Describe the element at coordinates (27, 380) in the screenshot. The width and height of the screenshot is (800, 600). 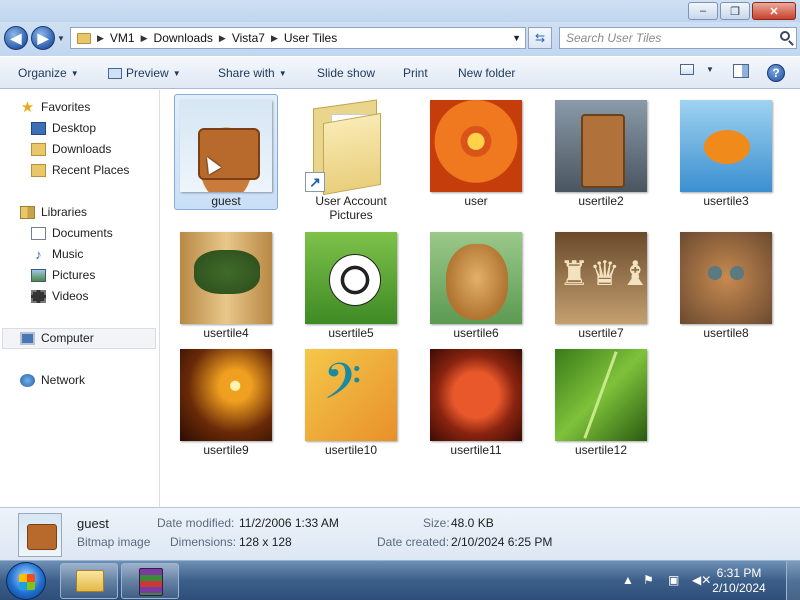
I see `network-icon` at that location.